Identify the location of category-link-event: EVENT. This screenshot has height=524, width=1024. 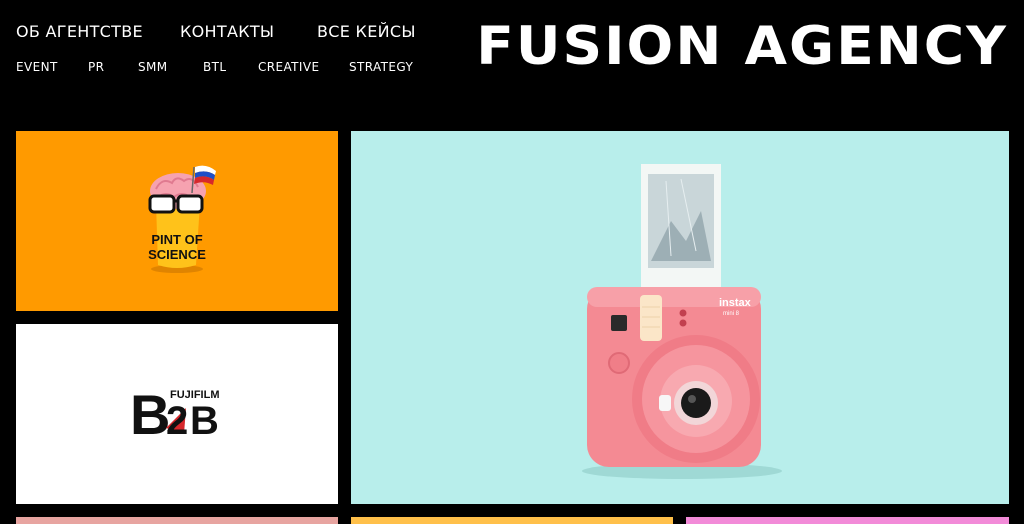
(37, 67).